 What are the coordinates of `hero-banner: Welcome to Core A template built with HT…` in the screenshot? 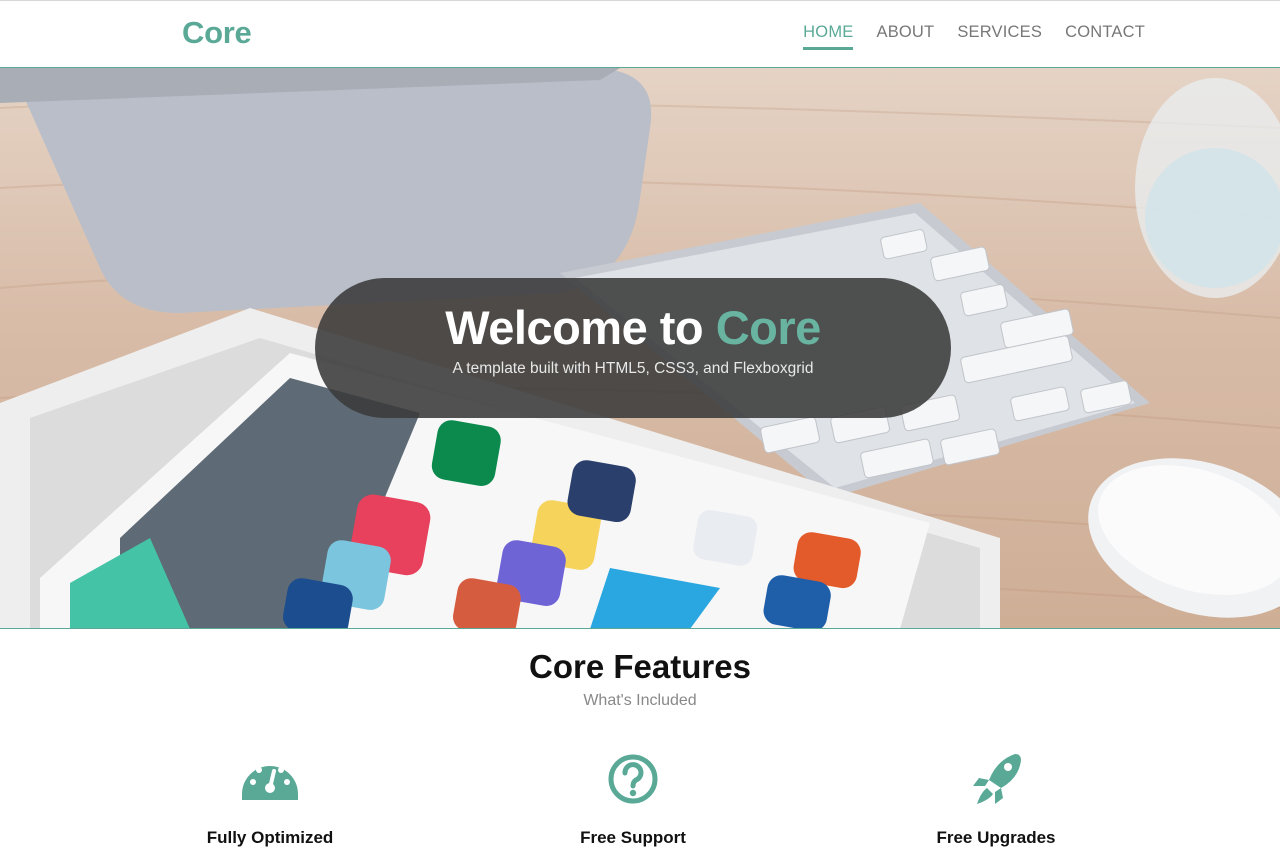 It's located at (633, 348).